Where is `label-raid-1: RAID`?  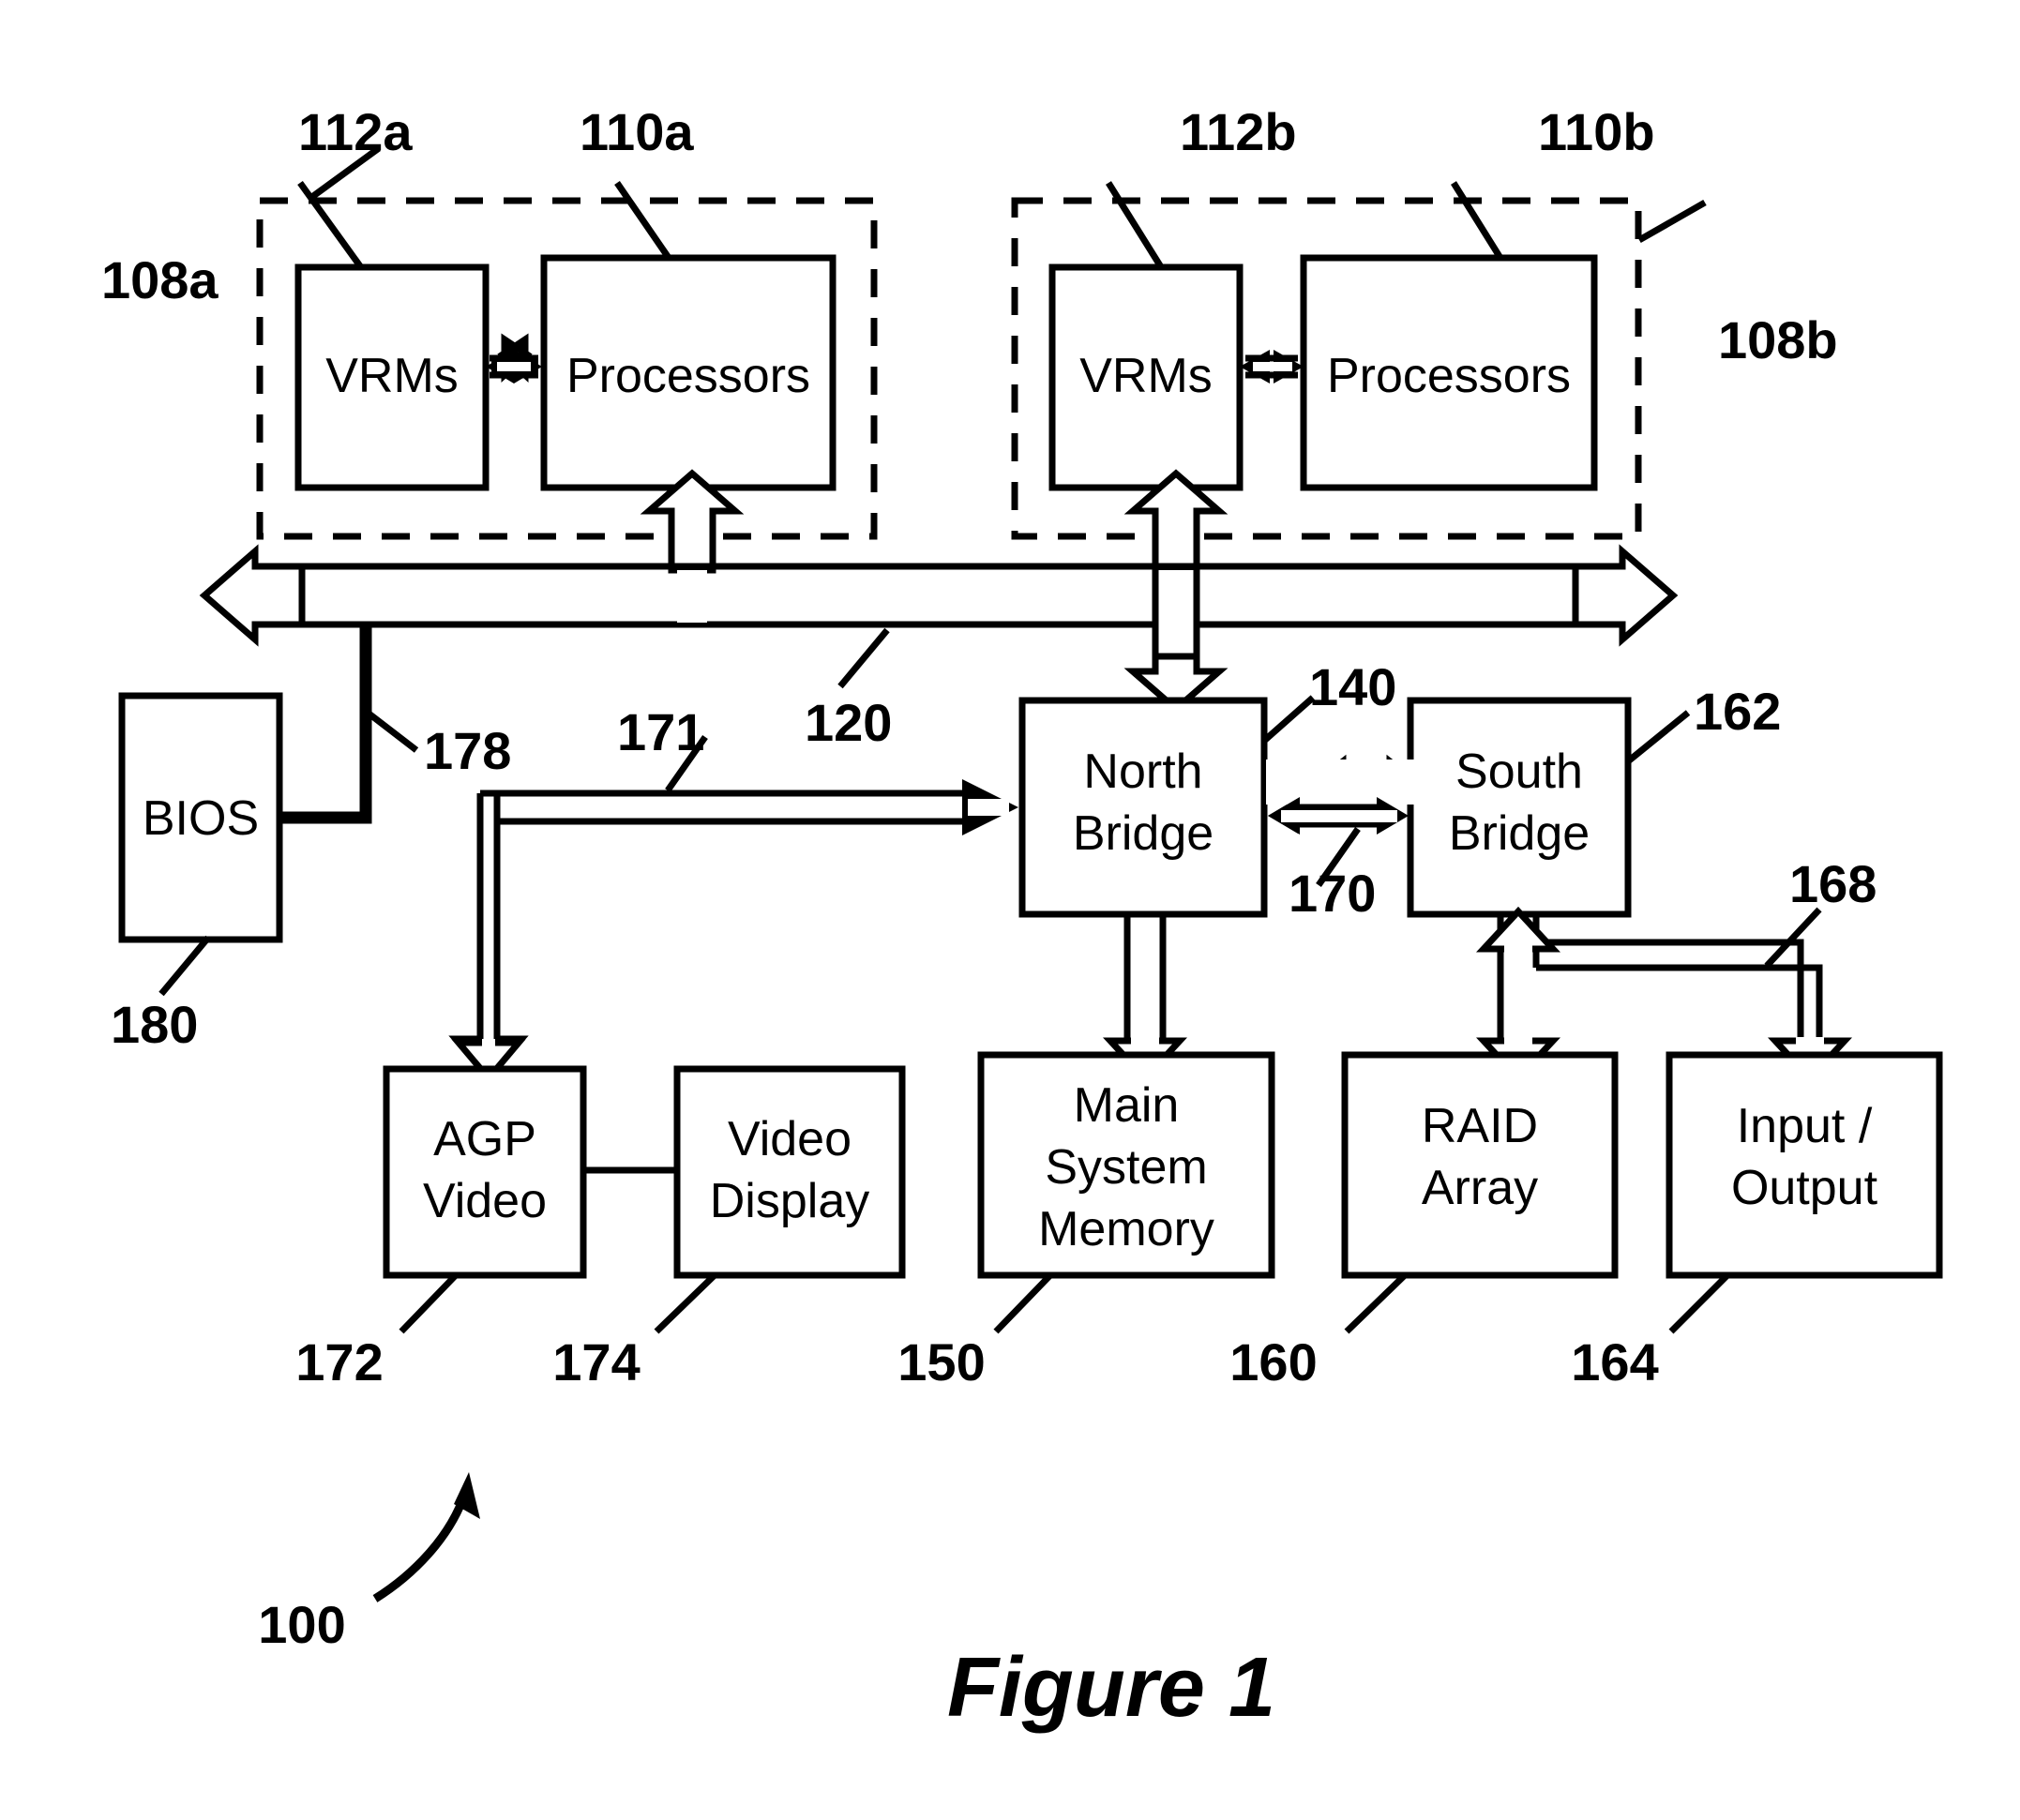
label-raid-1: RAID is located at coordinates (1480, 1126).